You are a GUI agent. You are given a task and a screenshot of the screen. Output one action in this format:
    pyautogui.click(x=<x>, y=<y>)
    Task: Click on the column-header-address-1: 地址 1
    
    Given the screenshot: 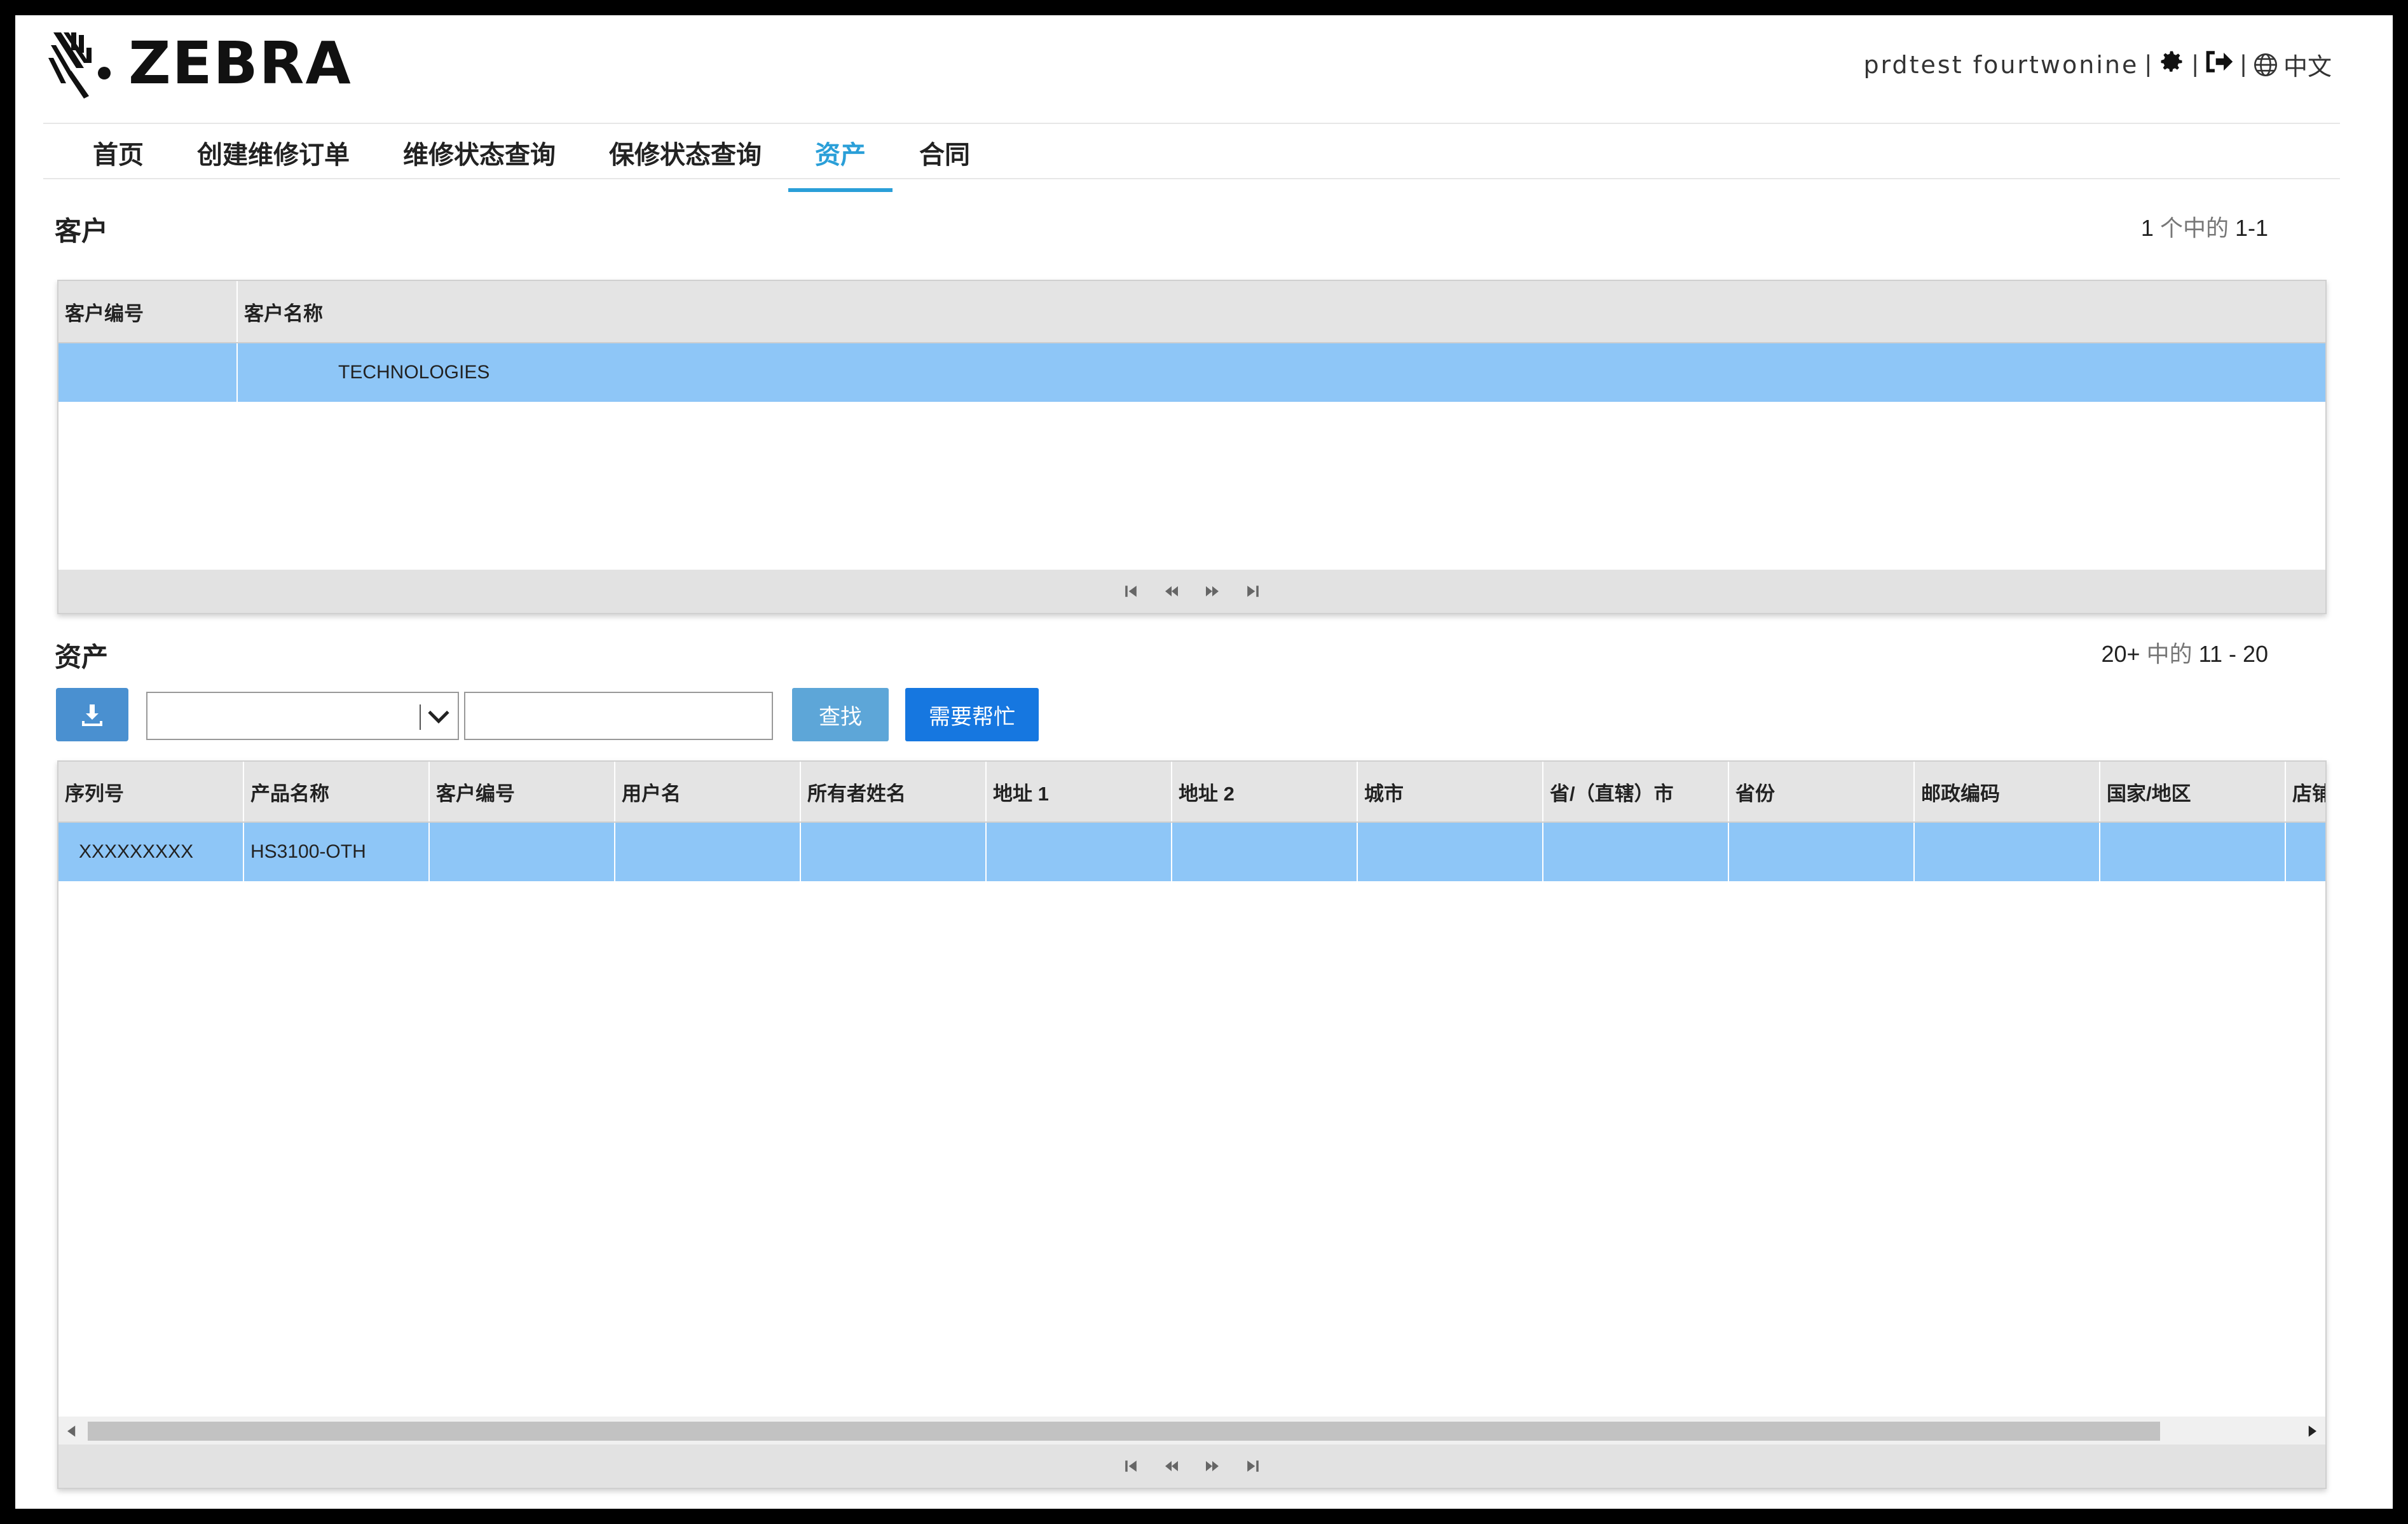 What is the action you would take?
    pyautogui.click(x=1079, y=792)
    